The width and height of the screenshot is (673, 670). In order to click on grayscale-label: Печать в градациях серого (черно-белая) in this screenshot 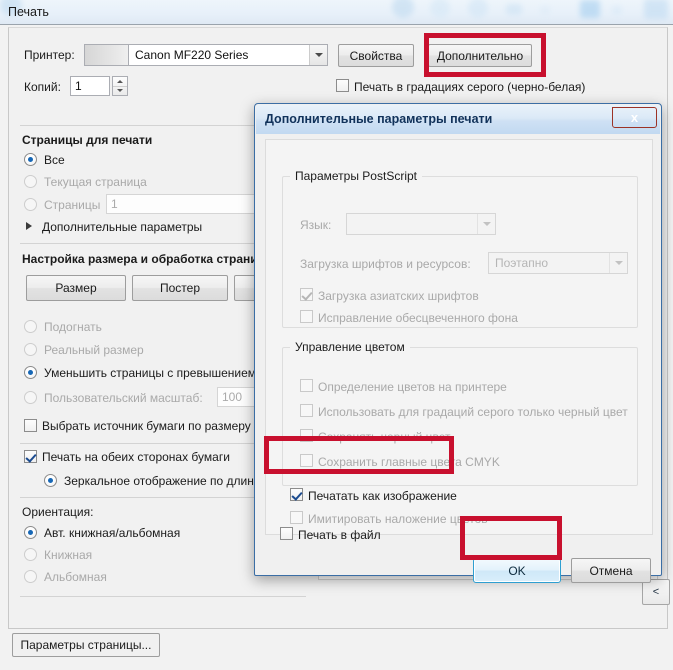, I will do `click(470, 87)`.